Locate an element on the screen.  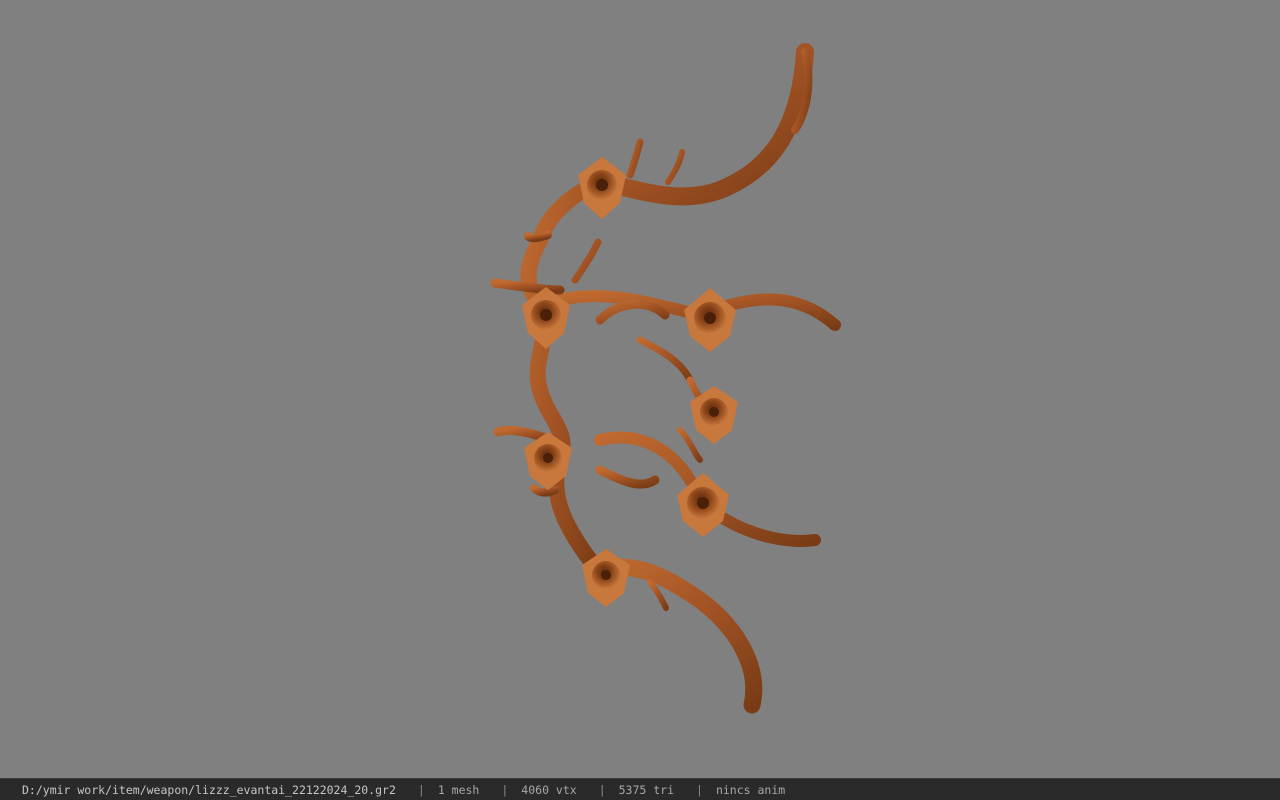
triangle-count: 5375 tri is located at coordinates (646, 789).